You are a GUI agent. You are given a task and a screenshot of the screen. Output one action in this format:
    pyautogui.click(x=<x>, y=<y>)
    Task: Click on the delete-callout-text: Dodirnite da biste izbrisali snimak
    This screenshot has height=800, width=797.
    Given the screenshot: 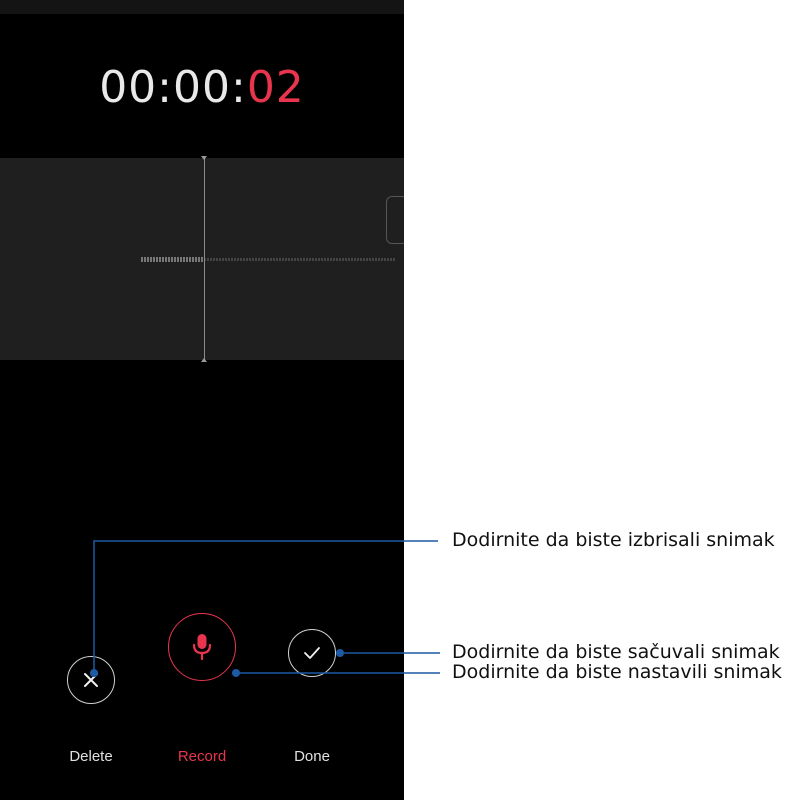 What is the action you would take?
    pyautogui.click(x=613, y=540)
    